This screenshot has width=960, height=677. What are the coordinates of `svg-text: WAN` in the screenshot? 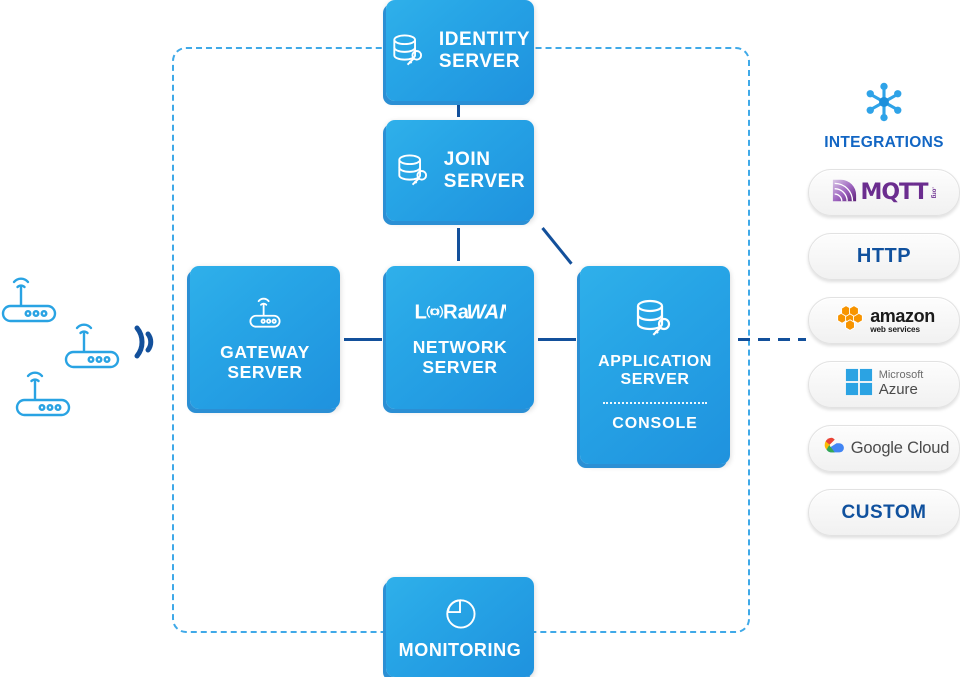 It's located at (487, 312).